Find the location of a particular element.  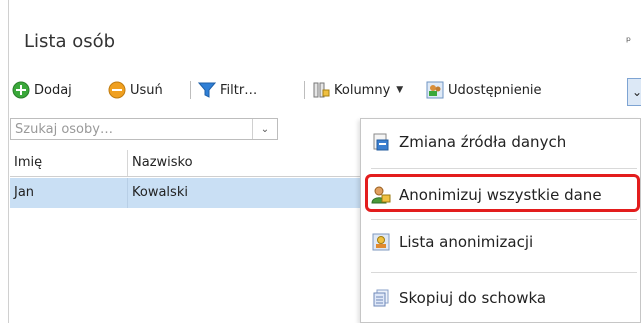

menu-item-change-data-source: Zmiana źródła danych is located at coordinates (506, 142).